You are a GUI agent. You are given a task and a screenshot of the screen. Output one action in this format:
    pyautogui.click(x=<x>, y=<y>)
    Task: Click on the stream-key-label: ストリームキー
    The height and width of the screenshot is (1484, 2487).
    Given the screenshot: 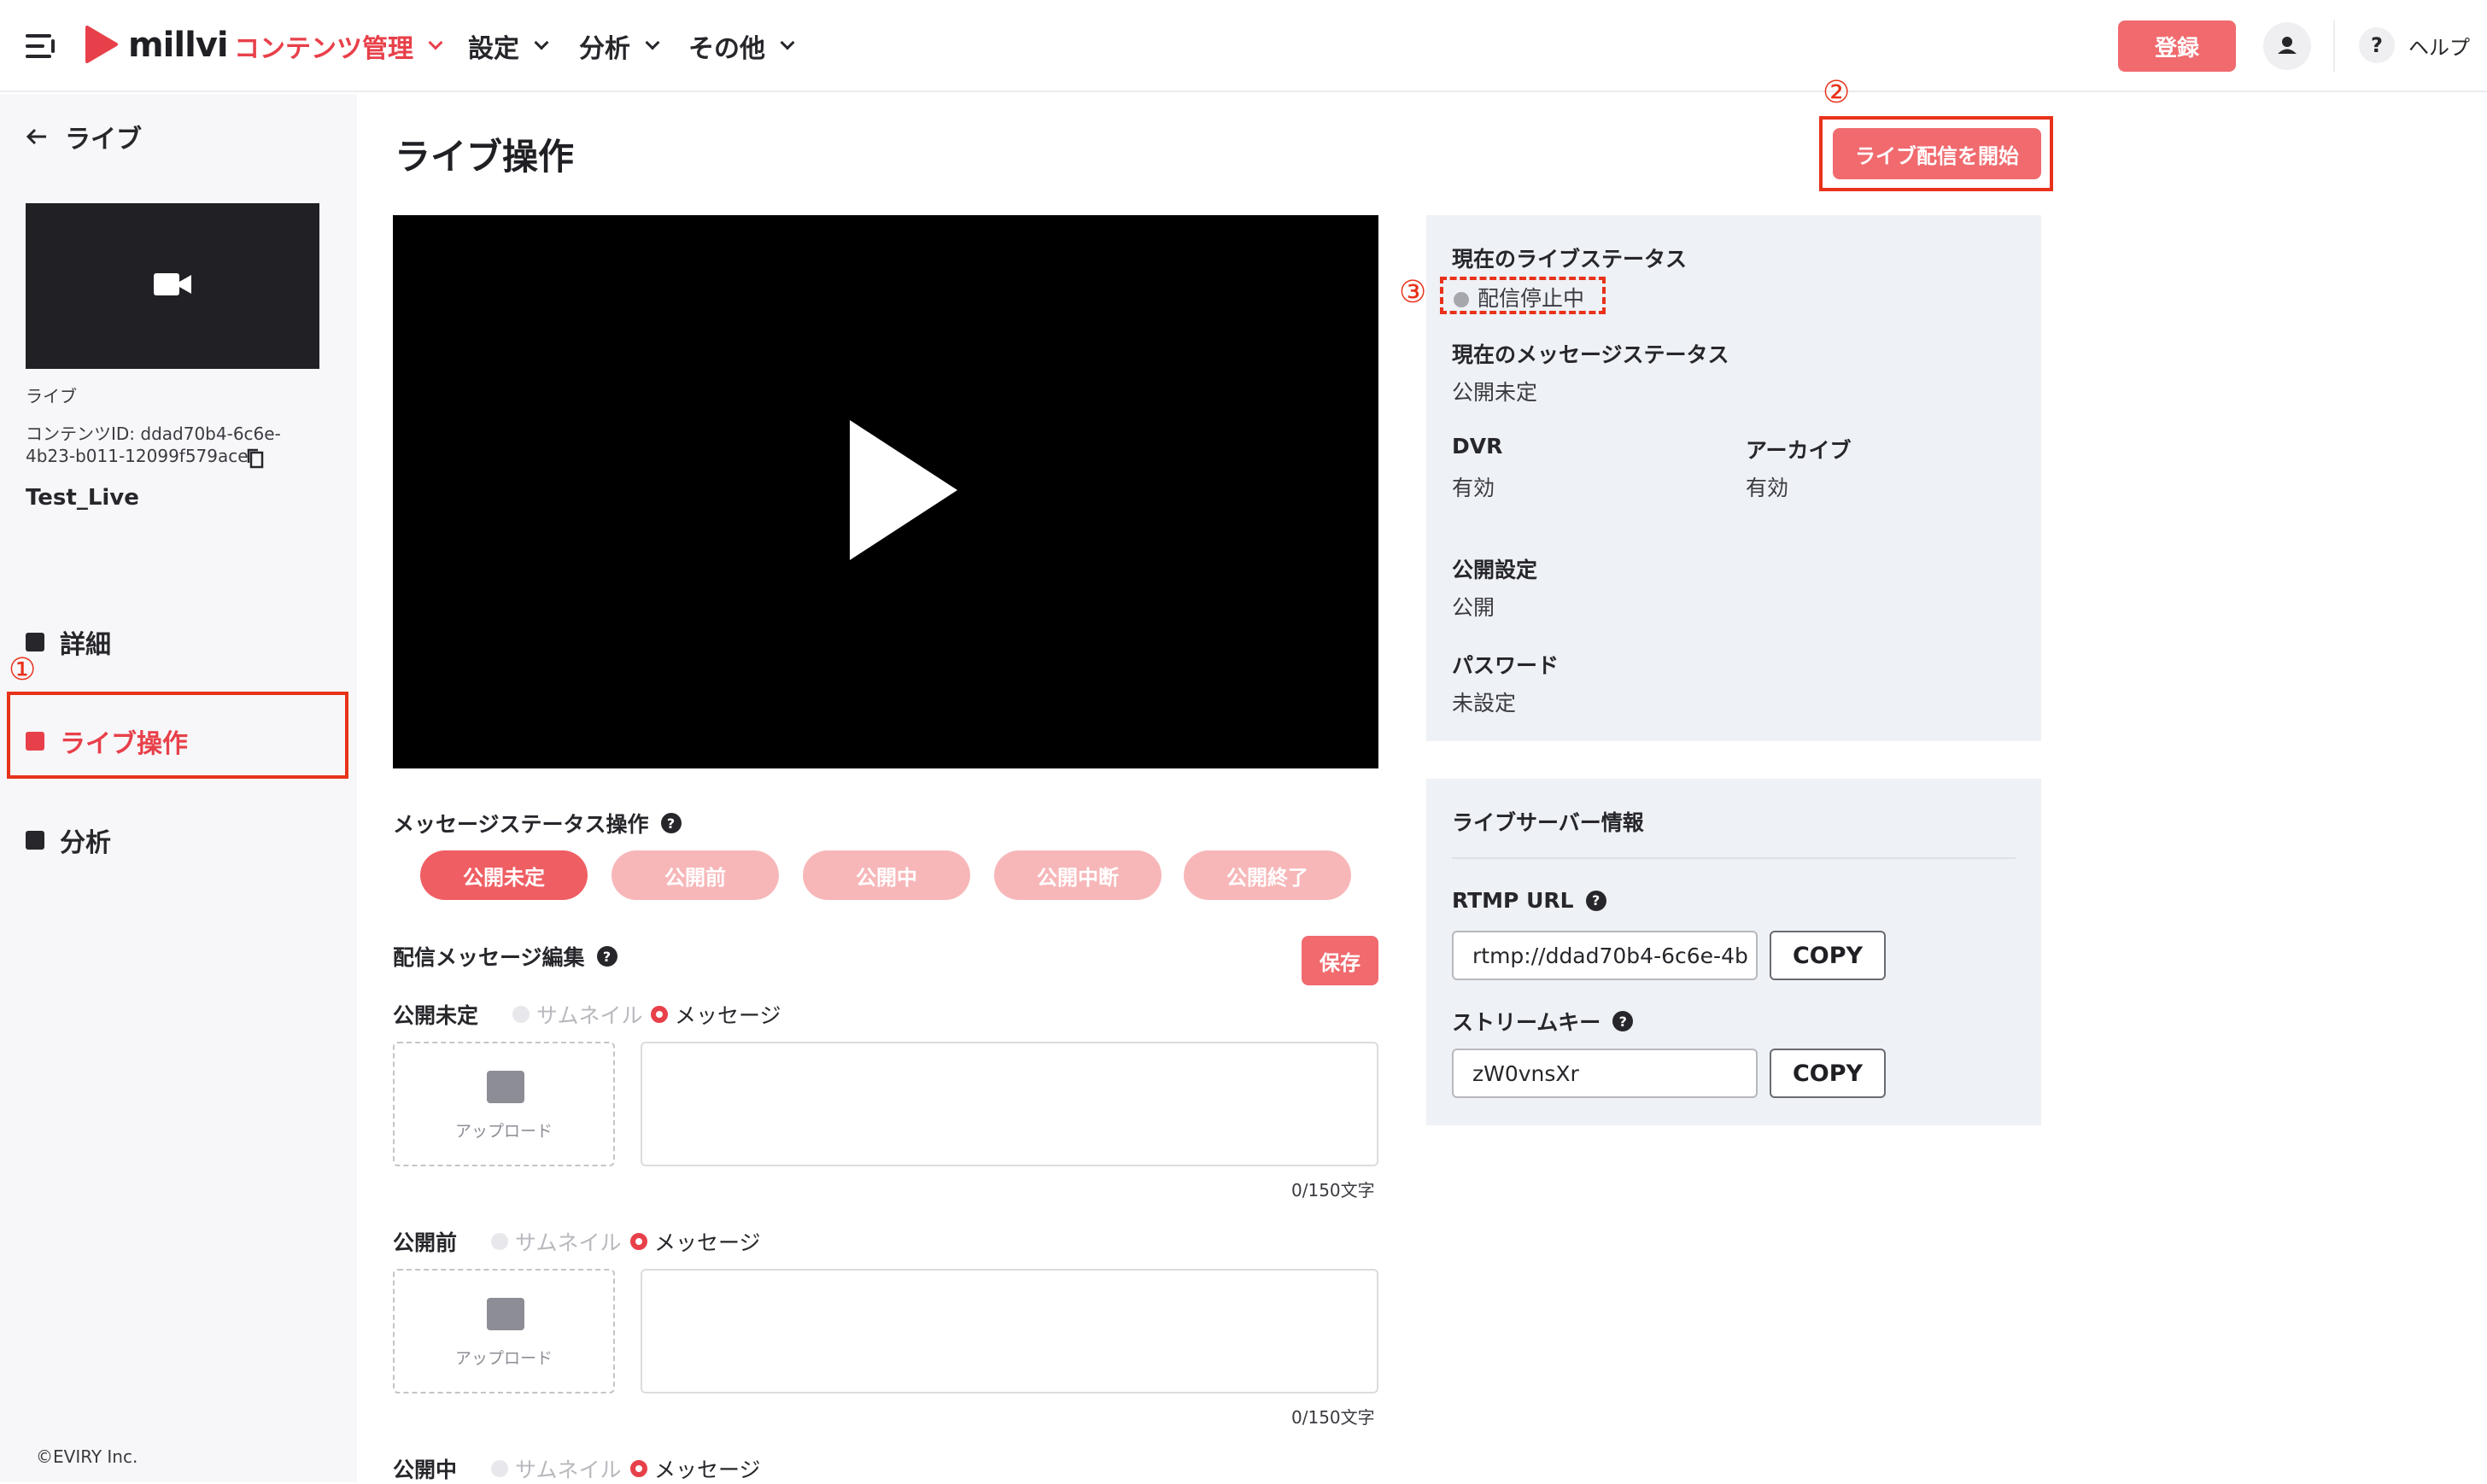 What is the action you would take?
    pyautogui.click(x=1526, y=1022)
    